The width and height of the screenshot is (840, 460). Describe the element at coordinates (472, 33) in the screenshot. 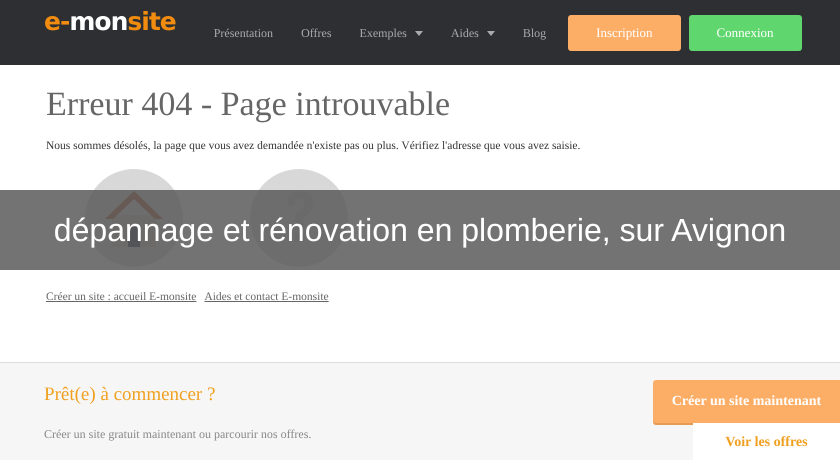

I see `menu-link: Aides` at that location.